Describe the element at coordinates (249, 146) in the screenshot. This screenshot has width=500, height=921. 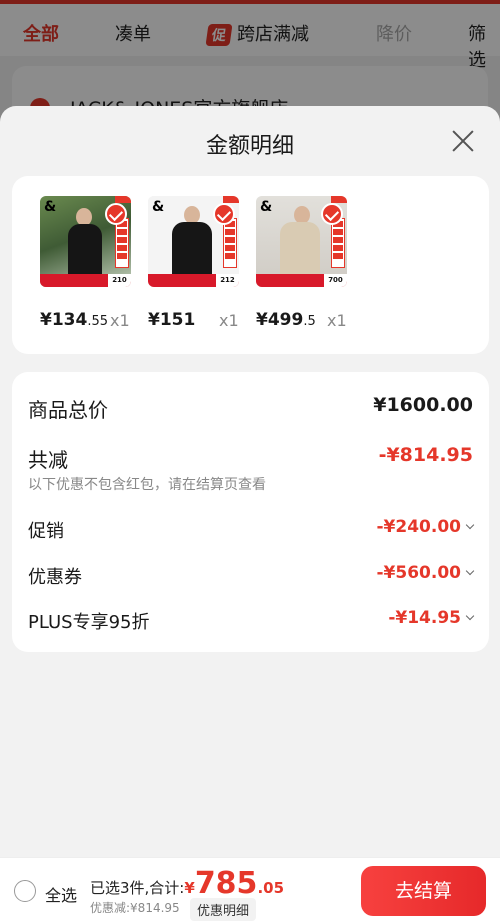
I see `sheet-title: 金额明细` at that location.